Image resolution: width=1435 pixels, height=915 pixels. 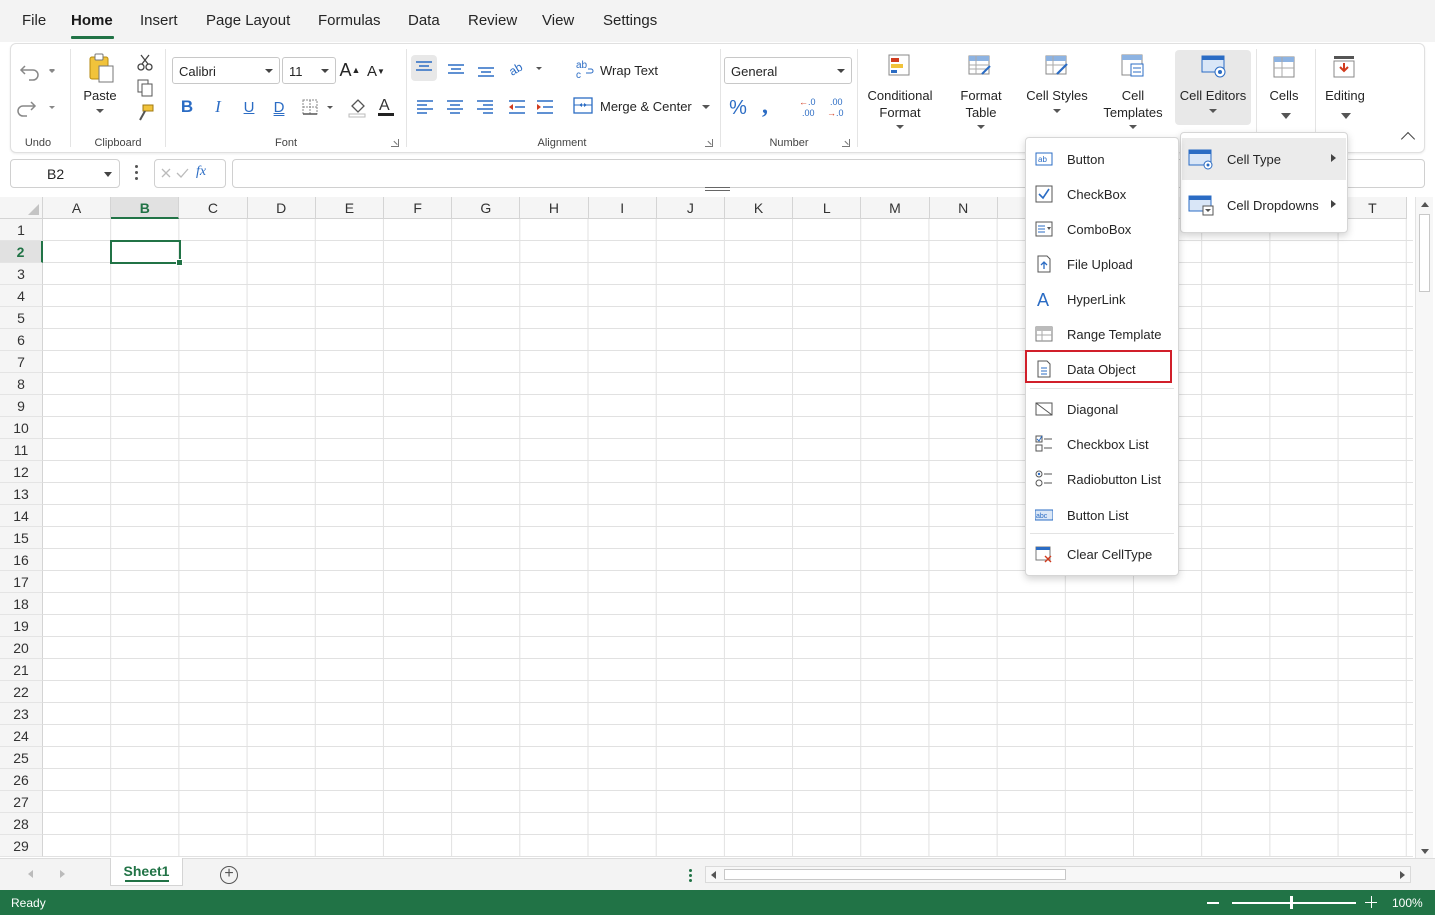 I want to click on row-header-5: 5, so click(x=21, y=318).